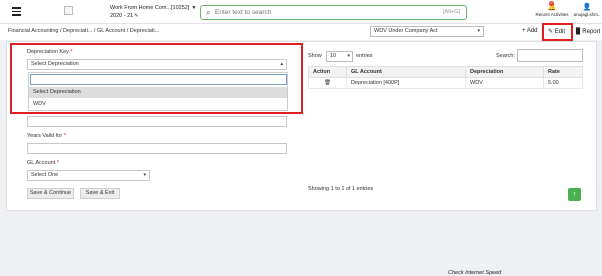 This screenshot has width=602, height=276. I want to click on save-continue-button: Save & Continue, so click(50, 193).